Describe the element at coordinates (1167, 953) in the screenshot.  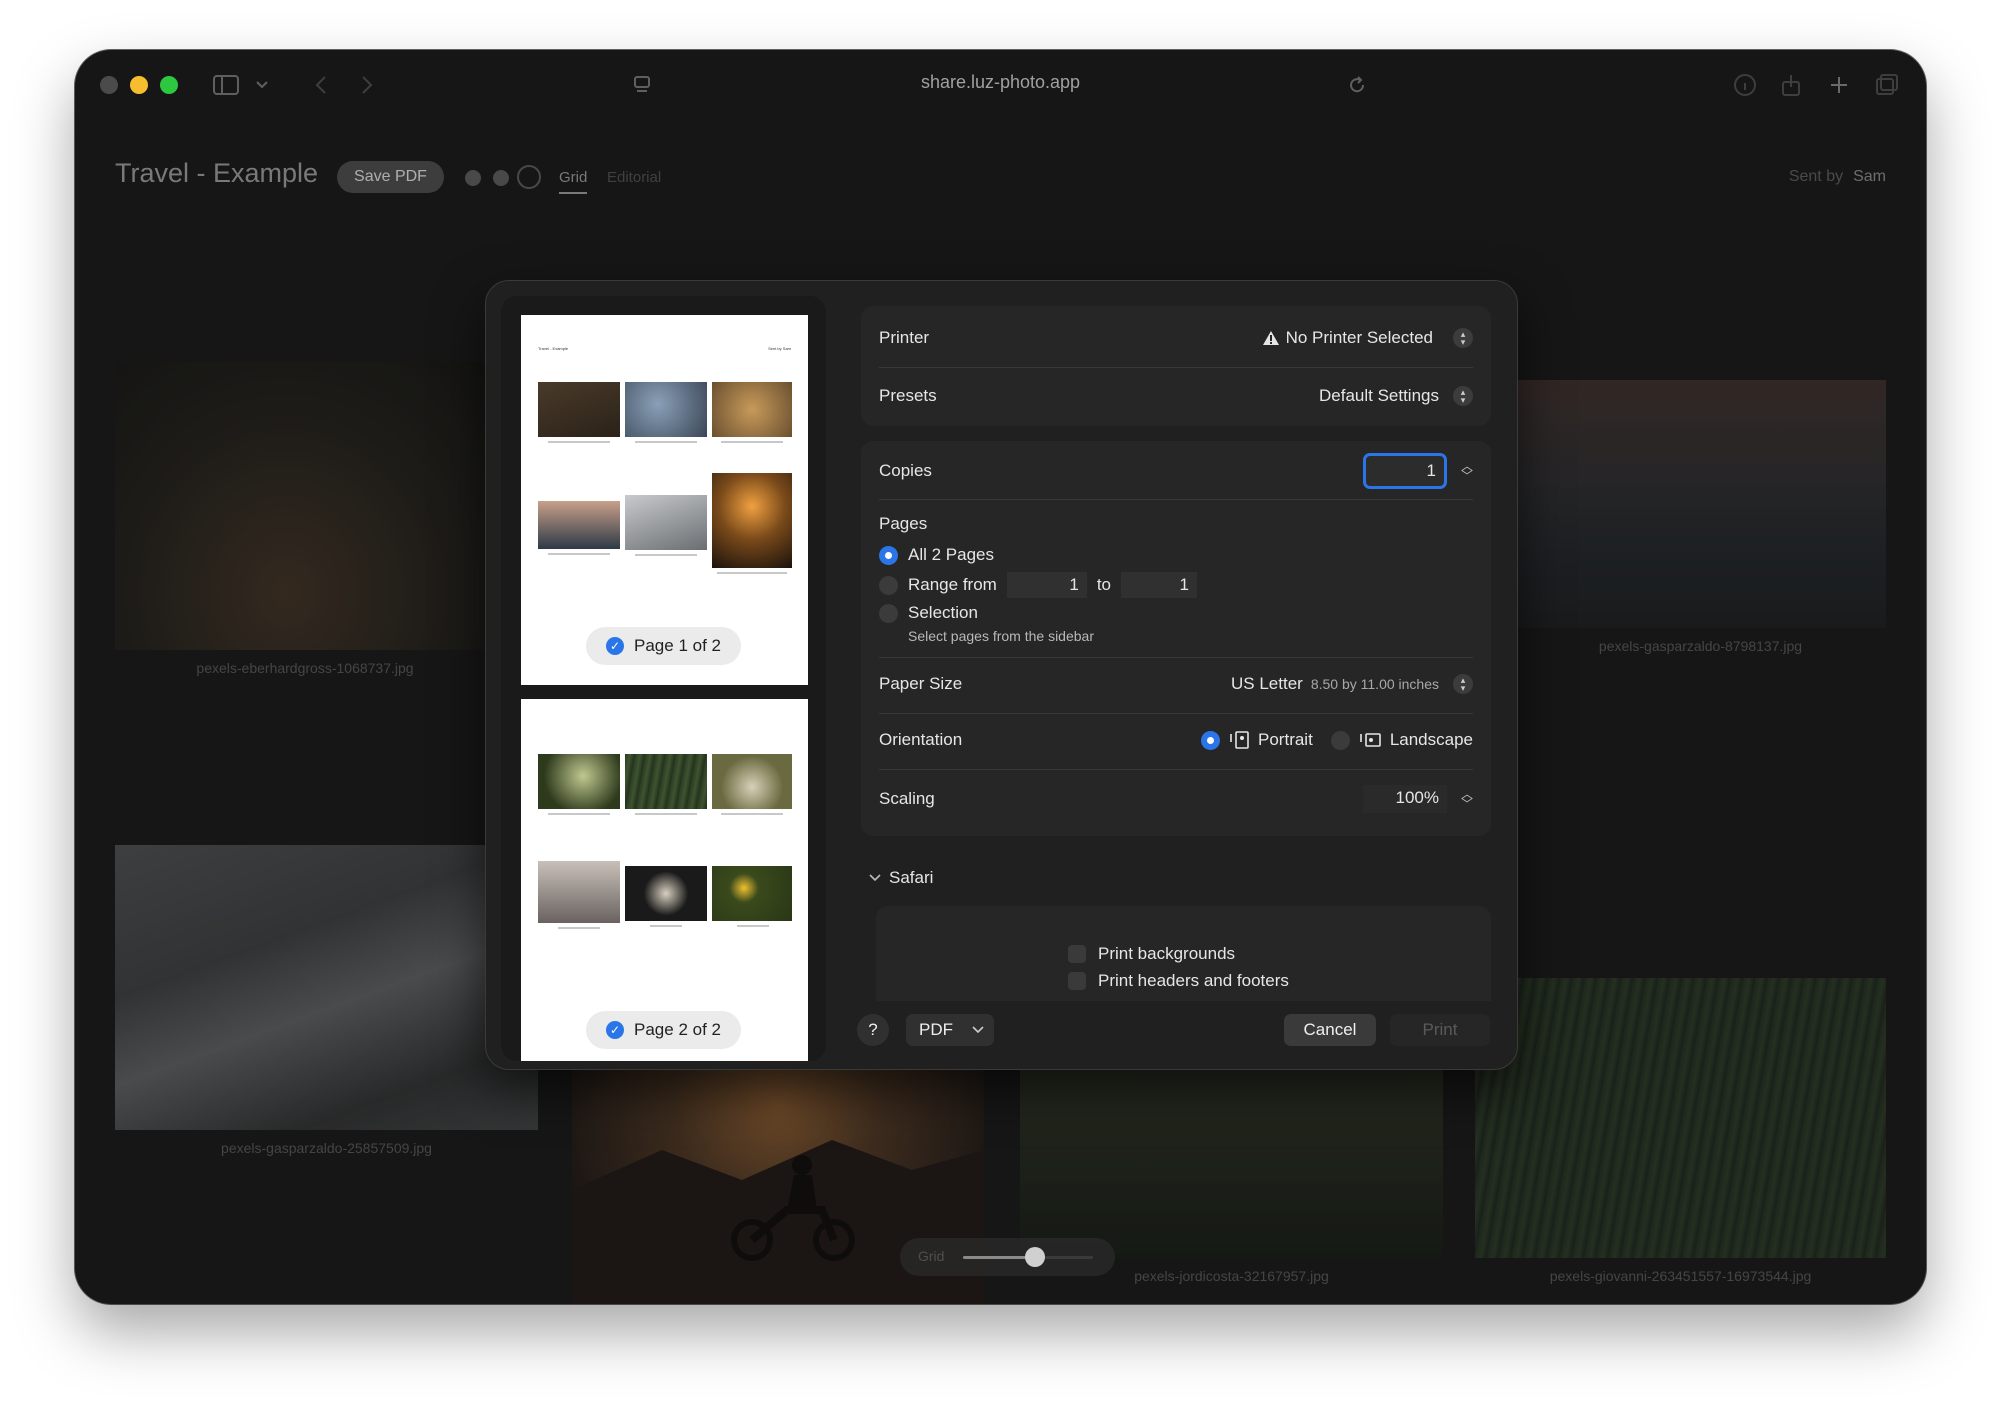
I see `print-backgrounds-label: Print backgrounds` at that location.